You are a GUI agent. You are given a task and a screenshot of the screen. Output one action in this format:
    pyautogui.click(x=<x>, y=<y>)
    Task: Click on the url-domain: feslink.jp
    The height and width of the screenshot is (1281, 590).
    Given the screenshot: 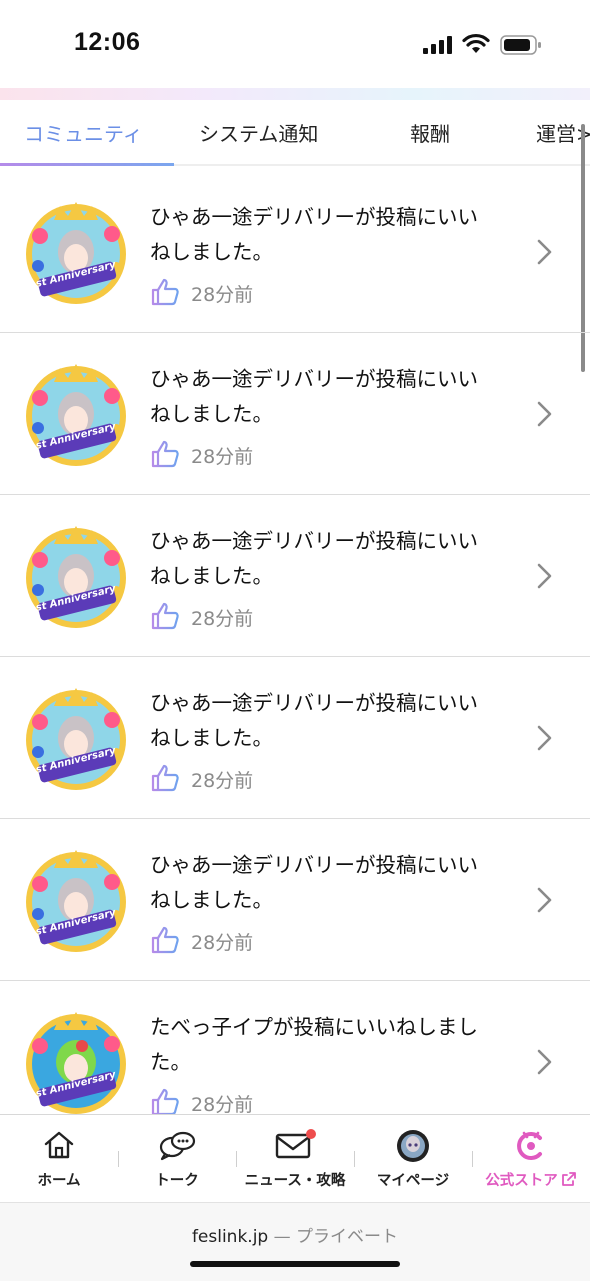 What is the action you would take?
    pyautogui.click(x=230, y=1237)
    